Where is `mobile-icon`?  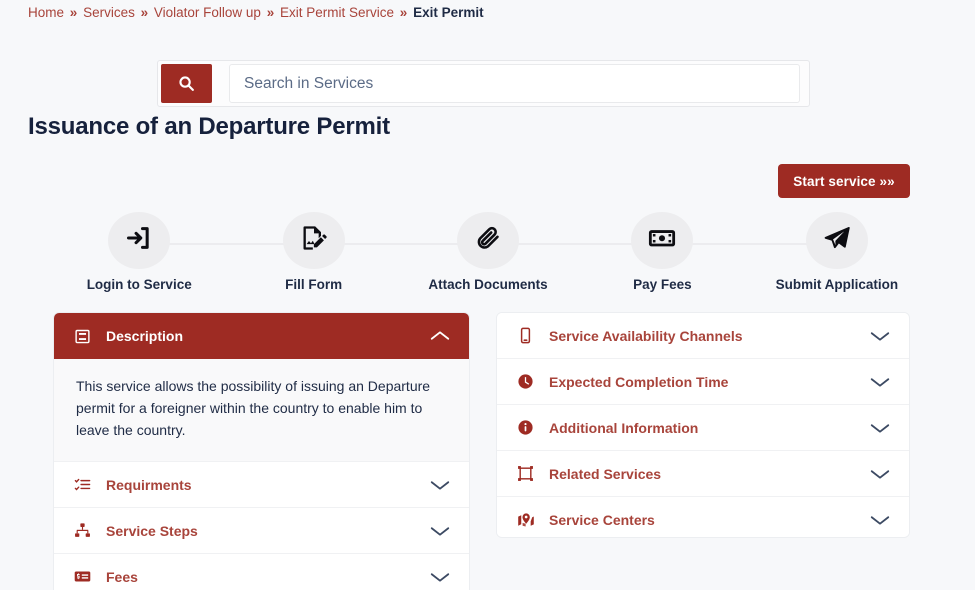 mobile-icon is located at coordinates (527, 335).